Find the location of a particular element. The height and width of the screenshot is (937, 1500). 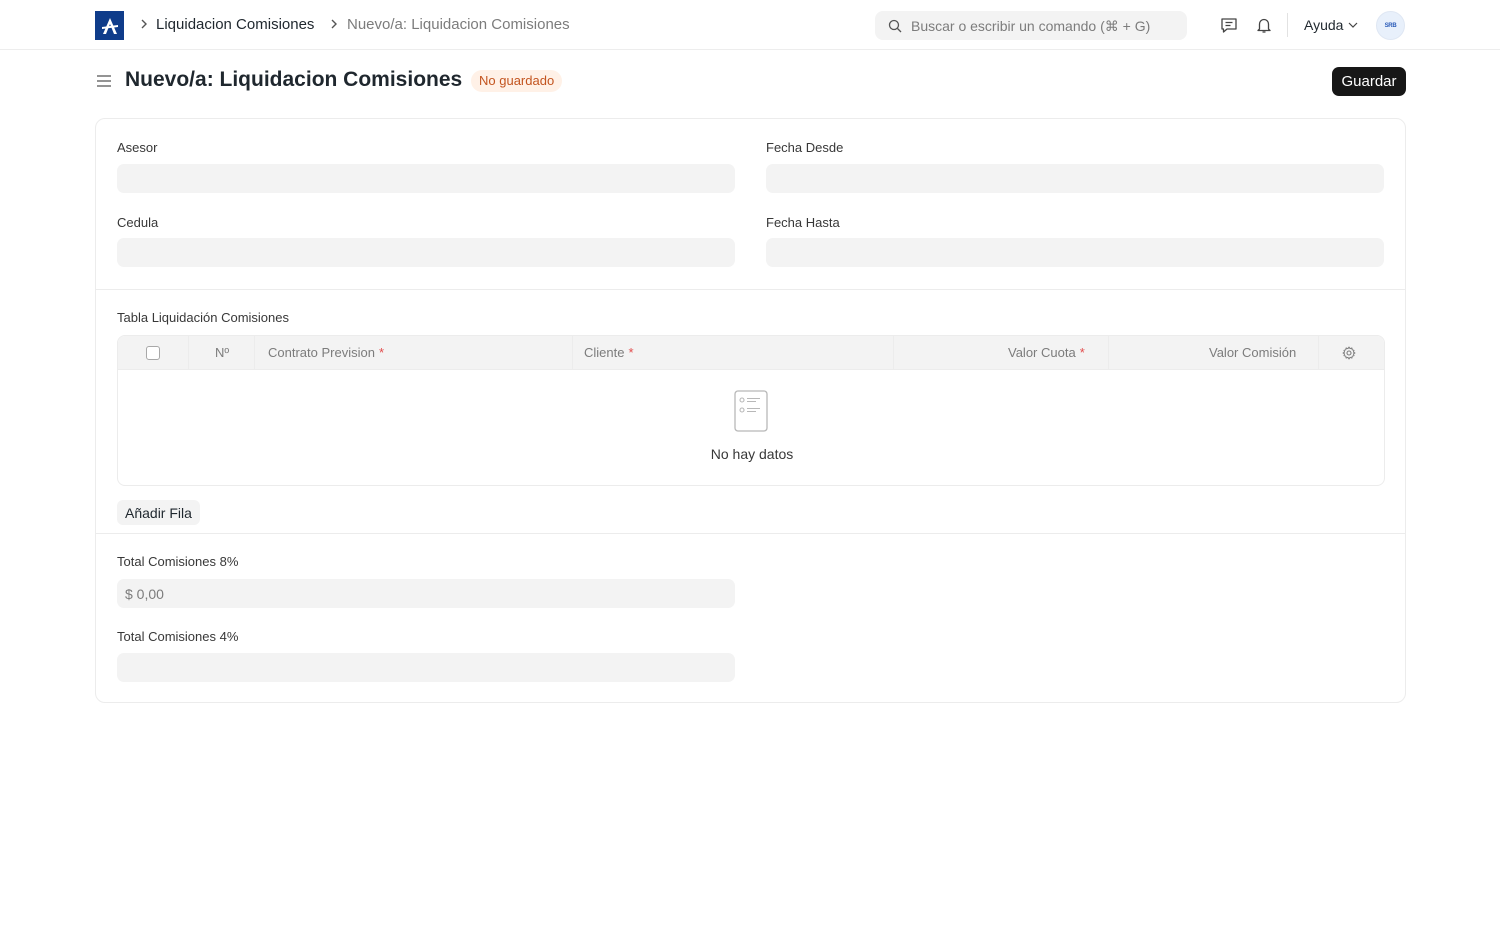

total-comisiones-4-label: Total Comisiones 4% is located at coordinates (178, 636).